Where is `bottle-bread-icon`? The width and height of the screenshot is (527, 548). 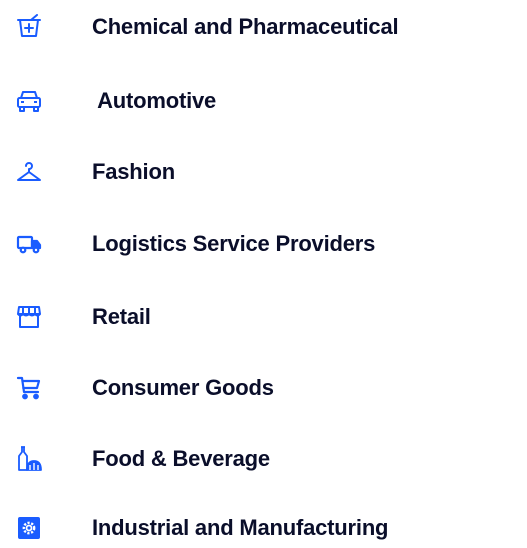
bottle-bread-icon is located at coordinates (29, 459).